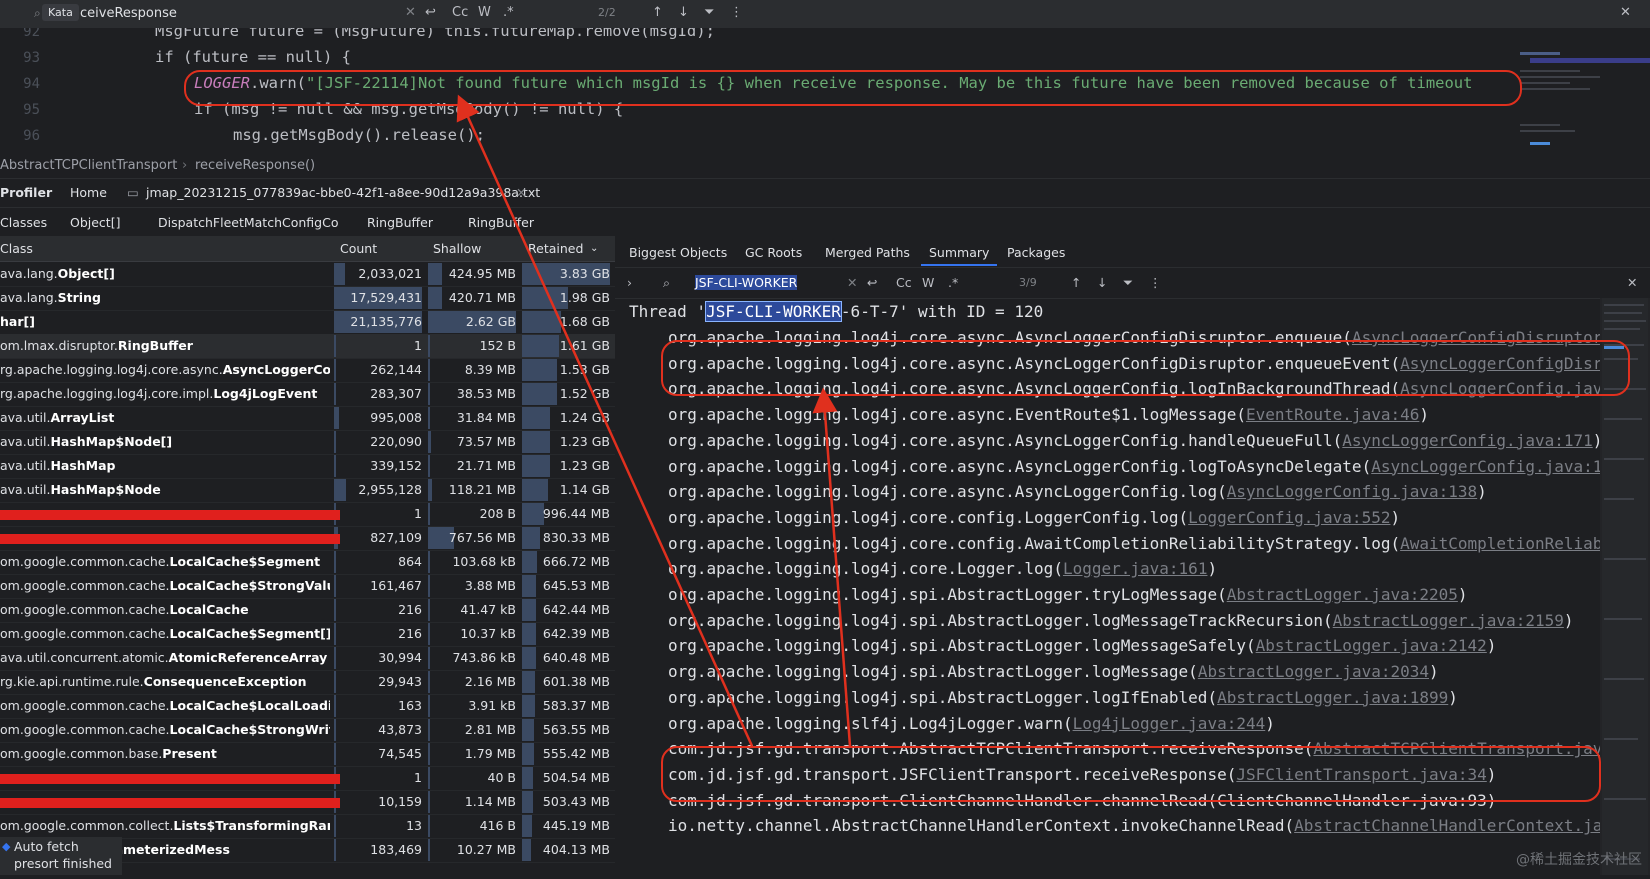 The image size is (1650, 879). What do you see at coordinates (63, 863) in the screenshot?
I see `notification-subtitle: presort finished` at bounding box center [63, 863].